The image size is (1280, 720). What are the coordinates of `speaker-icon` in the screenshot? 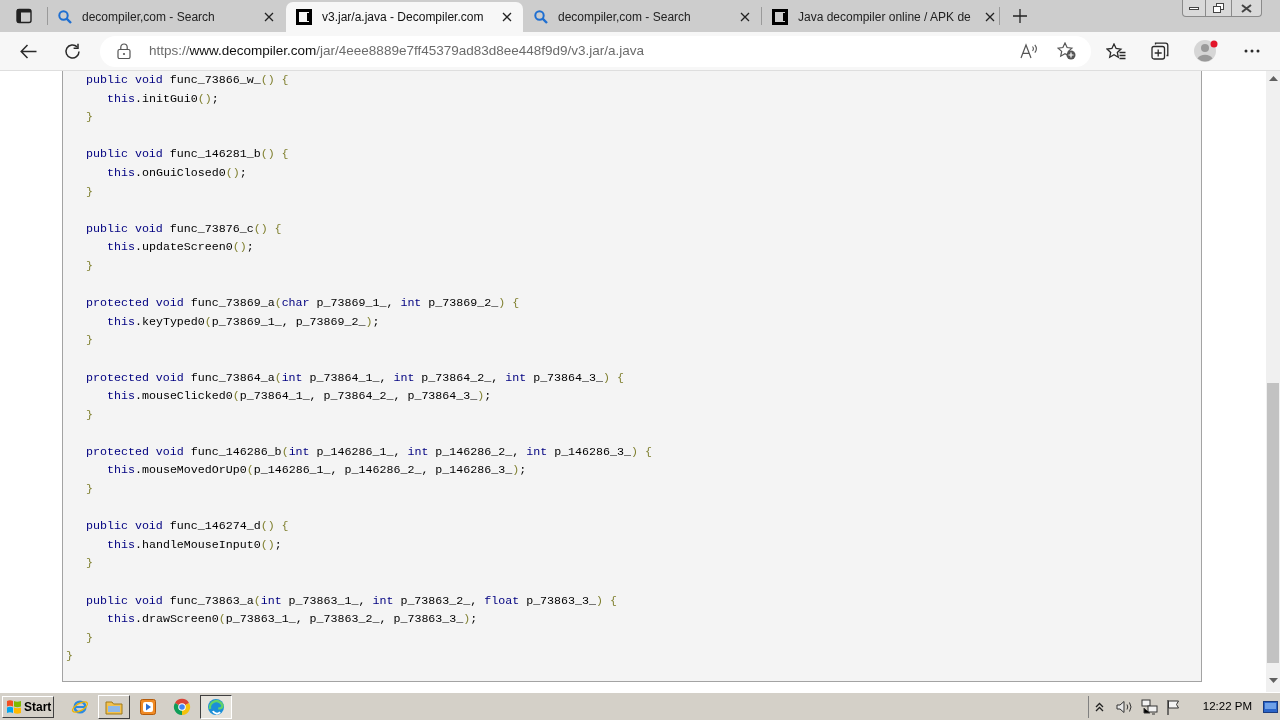 It's located at (1124, 706).